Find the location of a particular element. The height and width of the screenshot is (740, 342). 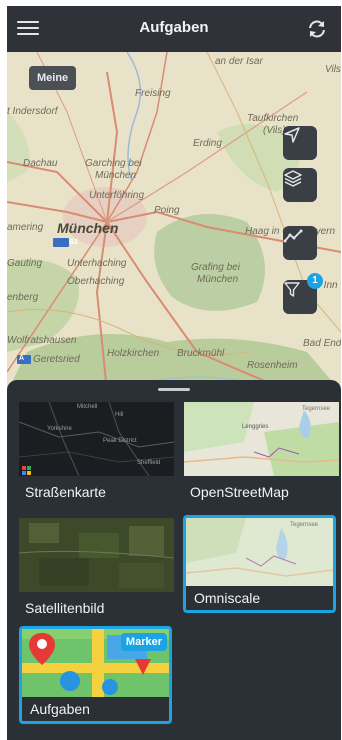

filter-icon is located at coordinates (292, 289).